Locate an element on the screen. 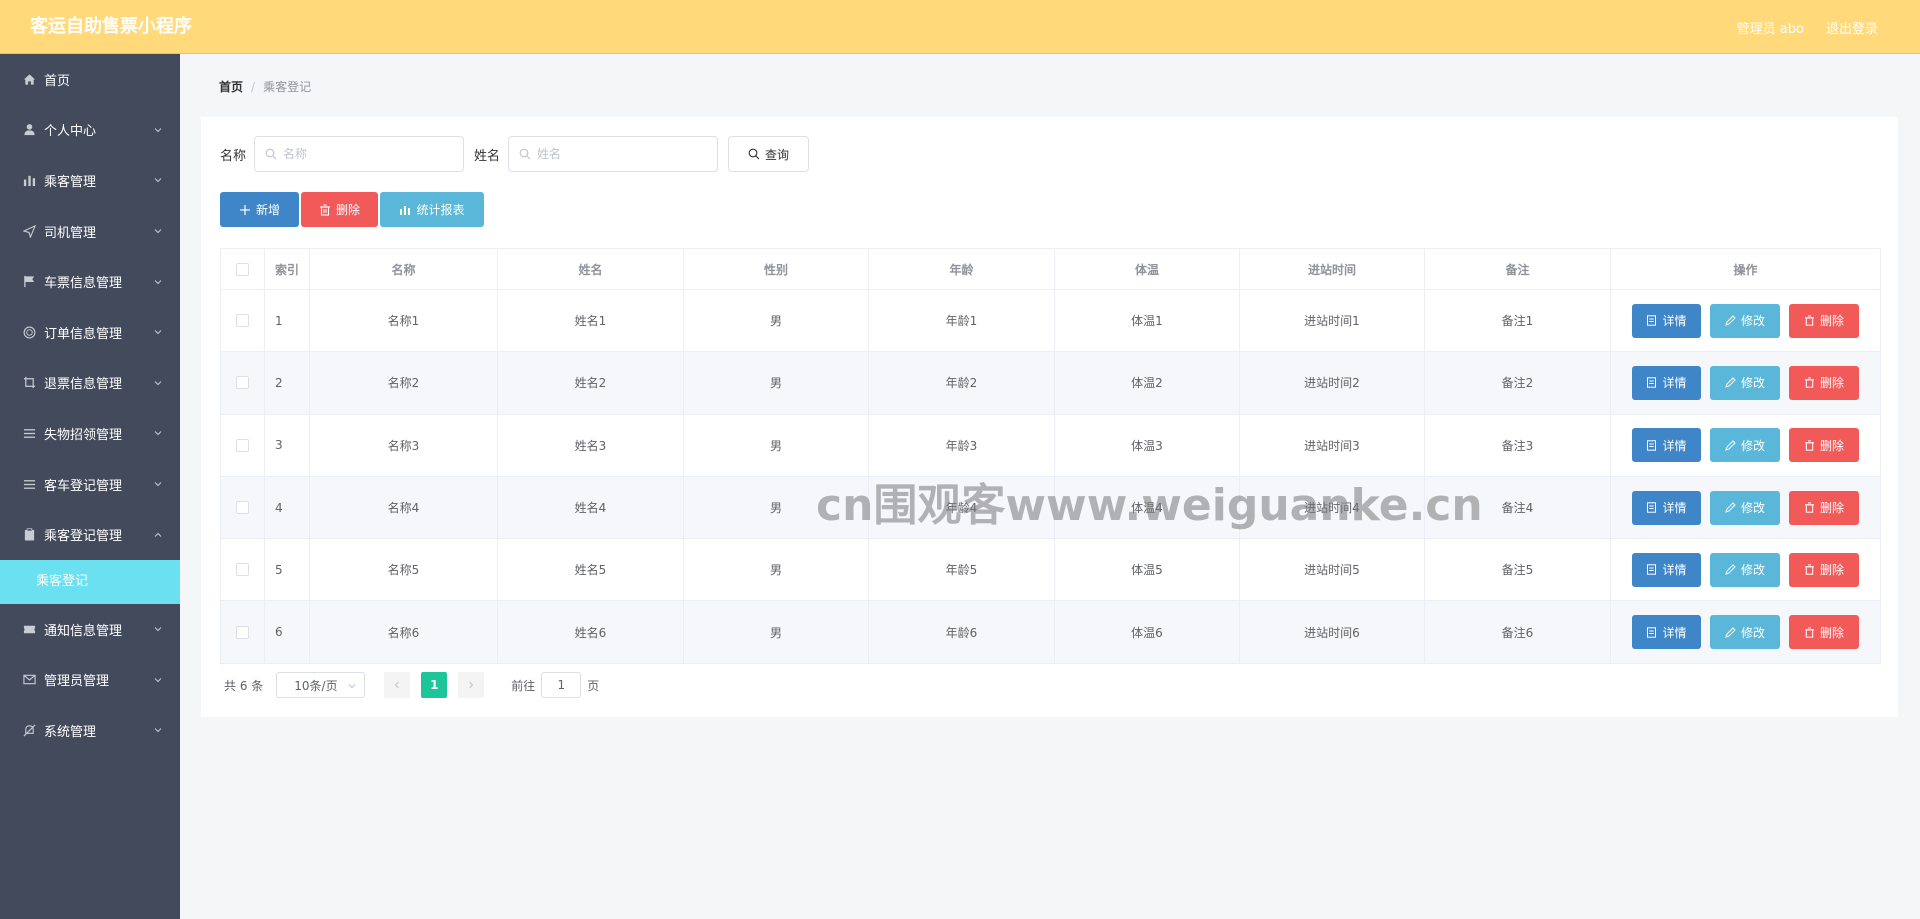 This screenshot has width=1920, height=919. sidebar-item-12: 系统管理 is located at coordinates (90, 730).